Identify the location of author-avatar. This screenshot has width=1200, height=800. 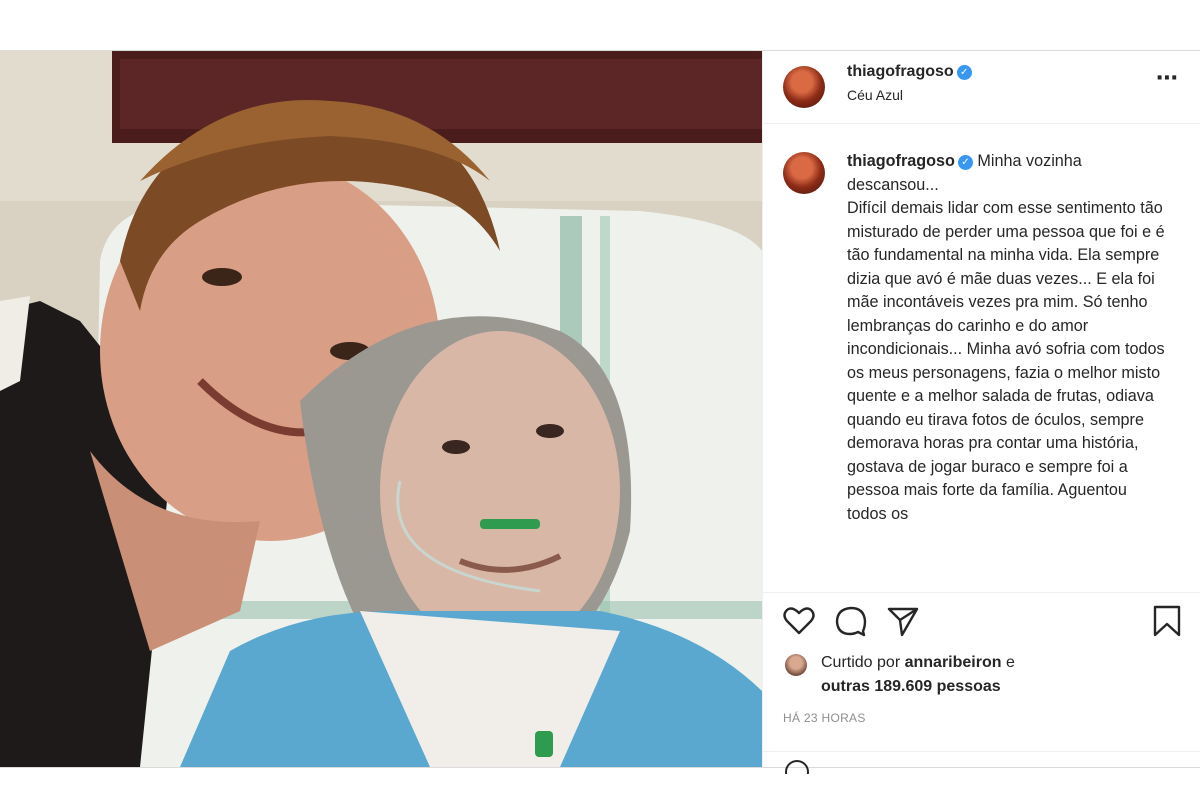
(804, 87).